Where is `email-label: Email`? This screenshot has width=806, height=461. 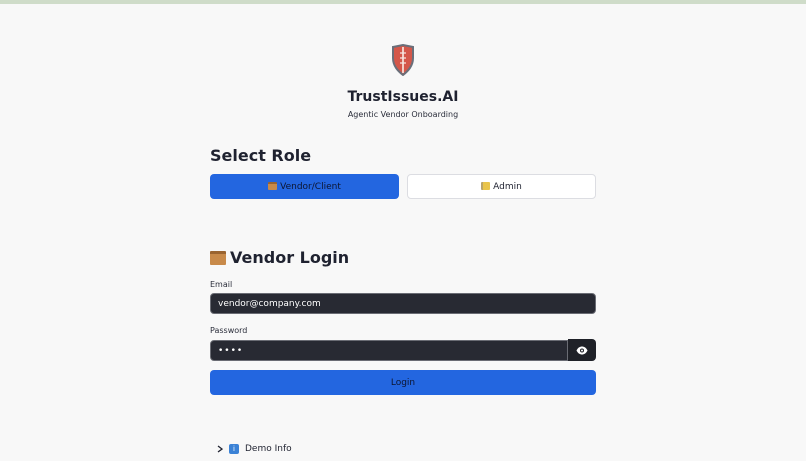
email-label: Email is located at coordinates (221, 284).